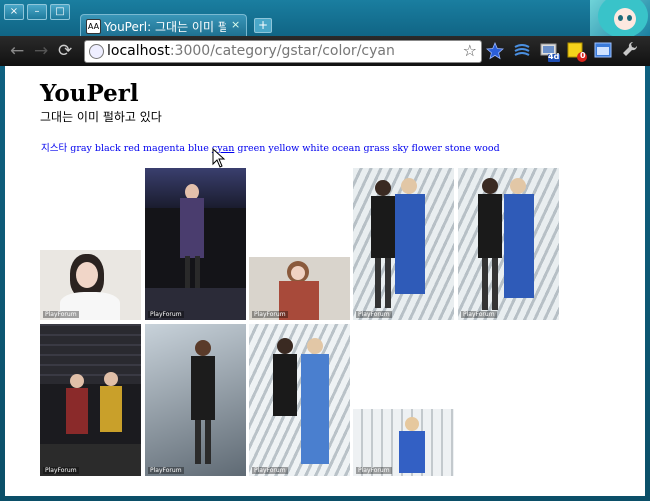 The height and width of the screenshot is (501, 650). I want to click on new-tab-button: +, so click(263, 25).